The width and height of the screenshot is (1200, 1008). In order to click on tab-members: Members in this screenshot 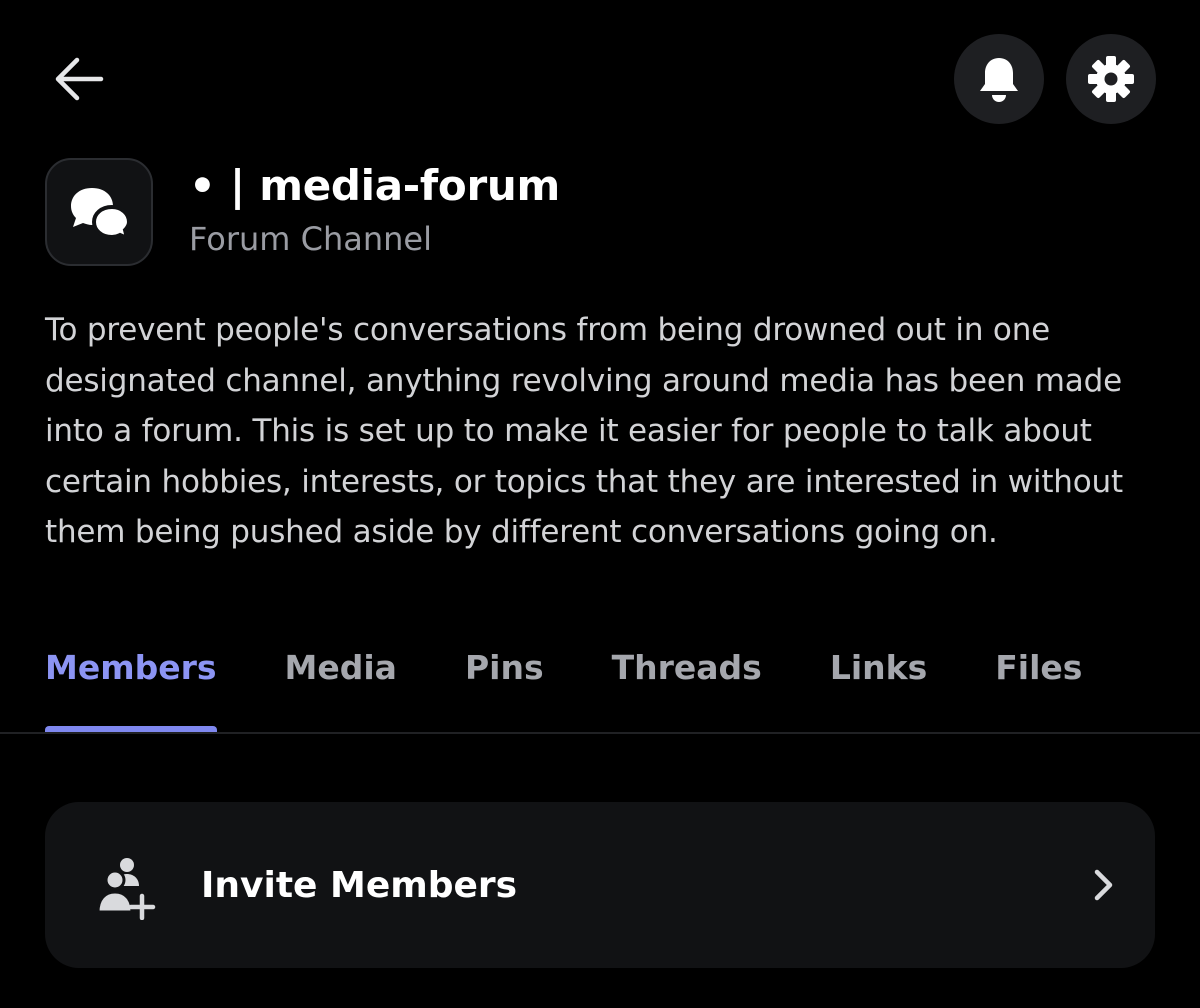, I will do `click(131, 686)`.